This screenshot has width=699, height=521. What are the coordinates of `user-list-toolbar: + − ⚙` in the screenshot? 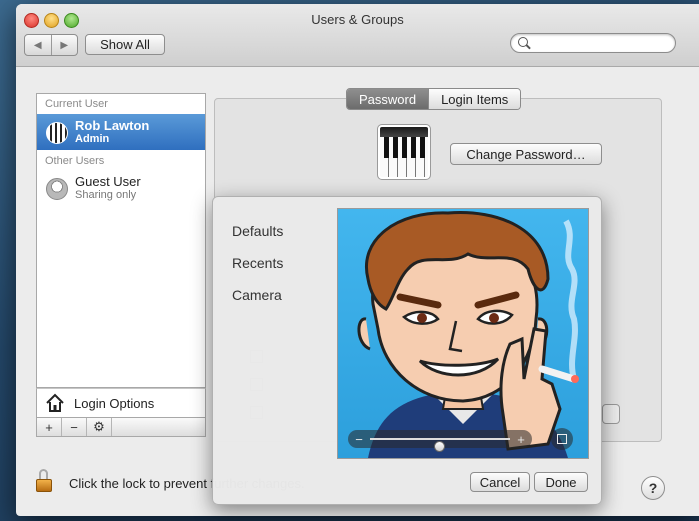 It's located at (121, 427).